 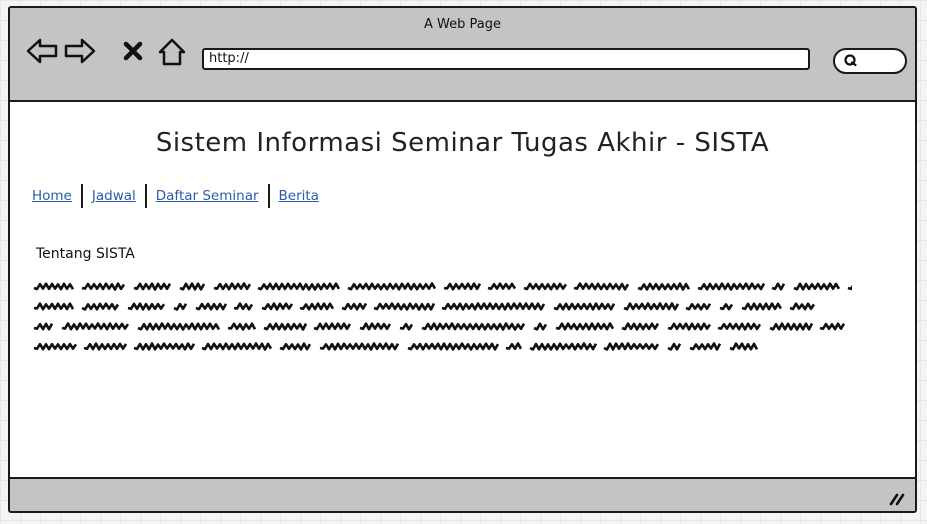 What do you see at coordinates (462, 24) in the screenshot?
I see `window-title: A Web Page` at bounding box center [462, 24].